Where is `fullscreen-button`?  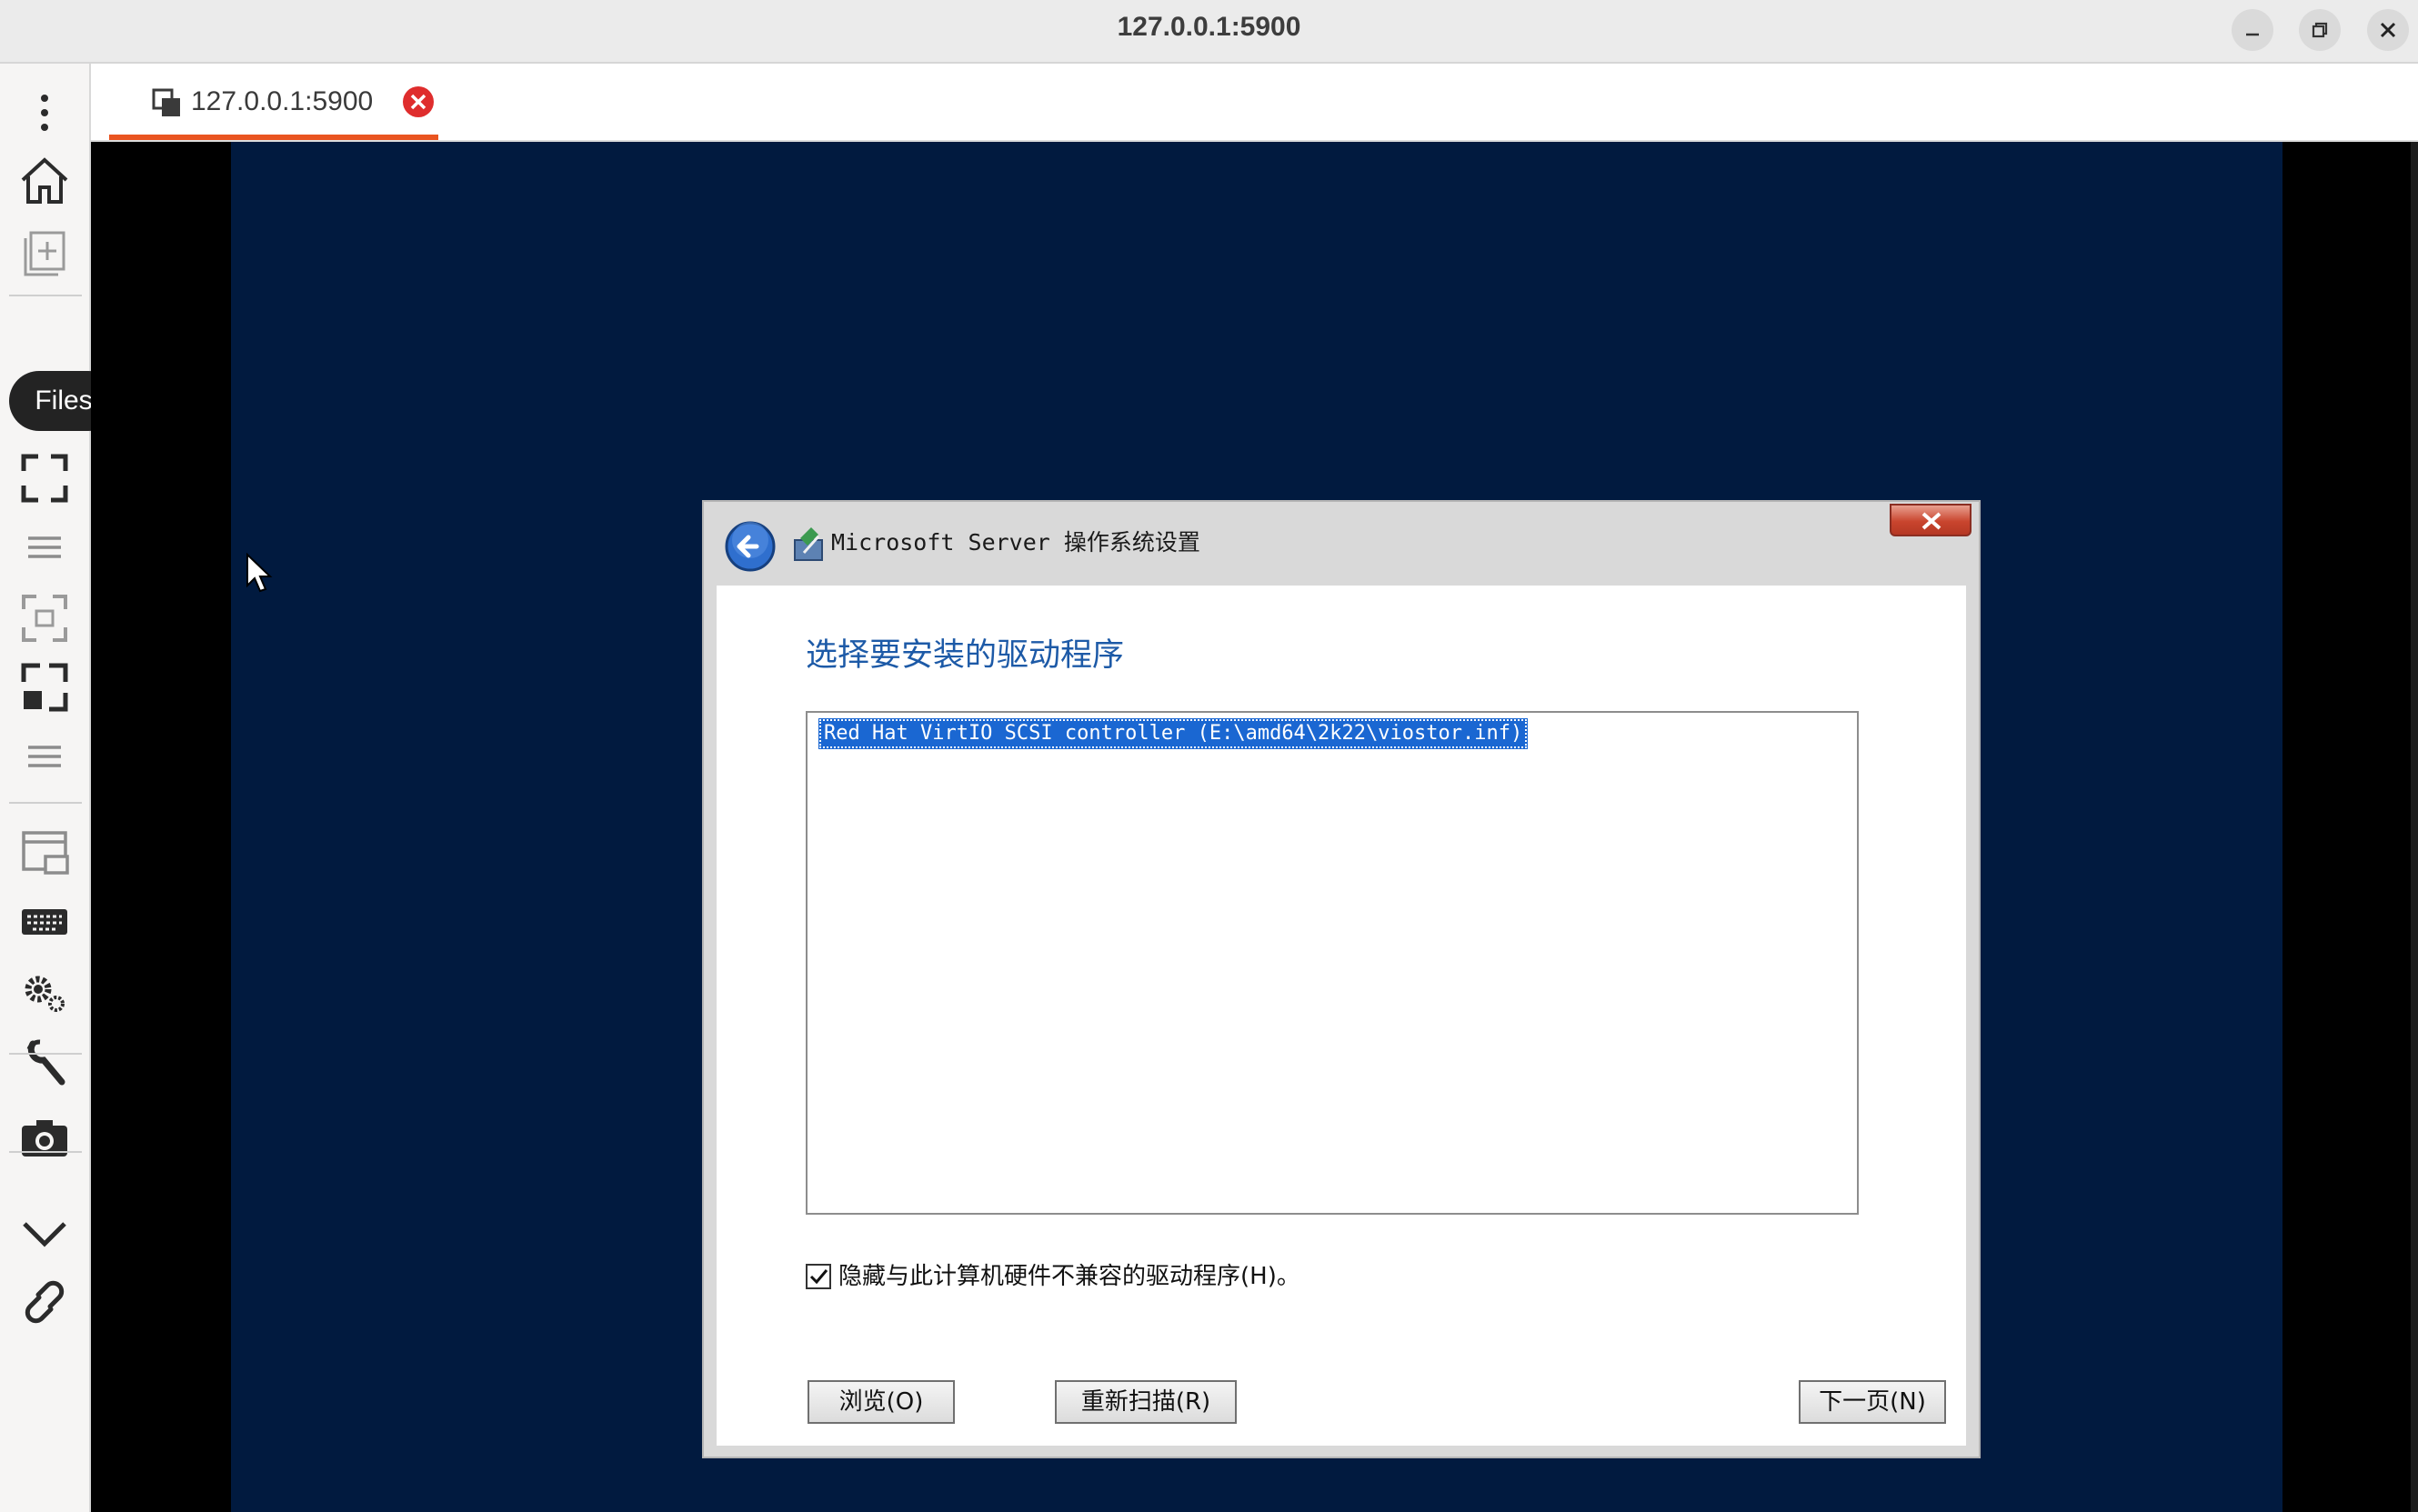 fullscreen-button is located at coordinates (44, 478).